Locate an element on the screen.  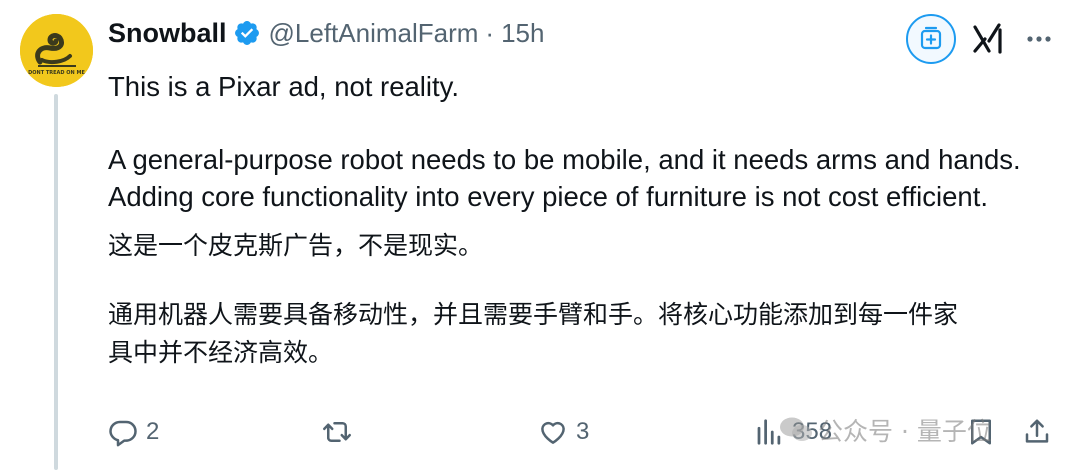
grok-icon is located at coordinates (931, 38).